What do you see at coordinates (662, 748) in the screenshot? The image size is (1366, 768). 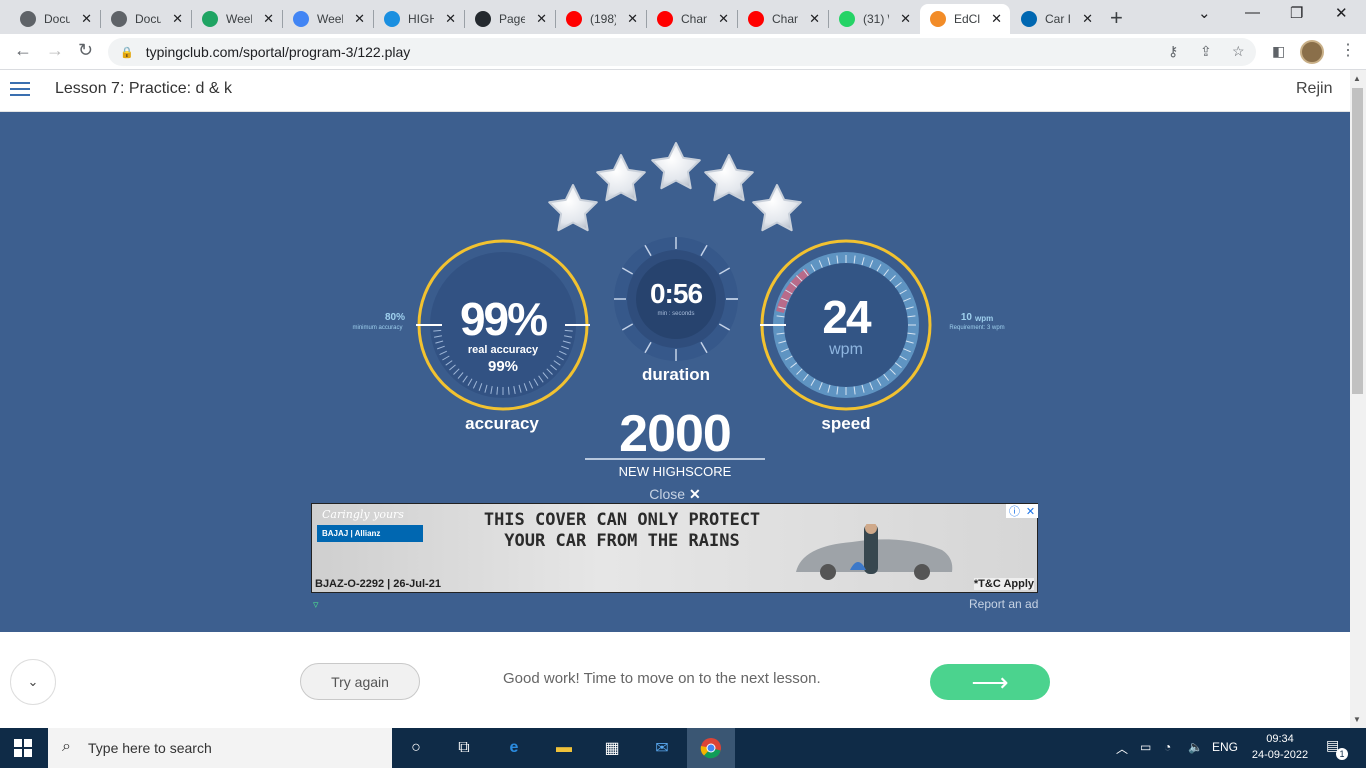 I see `mail-icon: ✉` at bounding box center [662, 748].